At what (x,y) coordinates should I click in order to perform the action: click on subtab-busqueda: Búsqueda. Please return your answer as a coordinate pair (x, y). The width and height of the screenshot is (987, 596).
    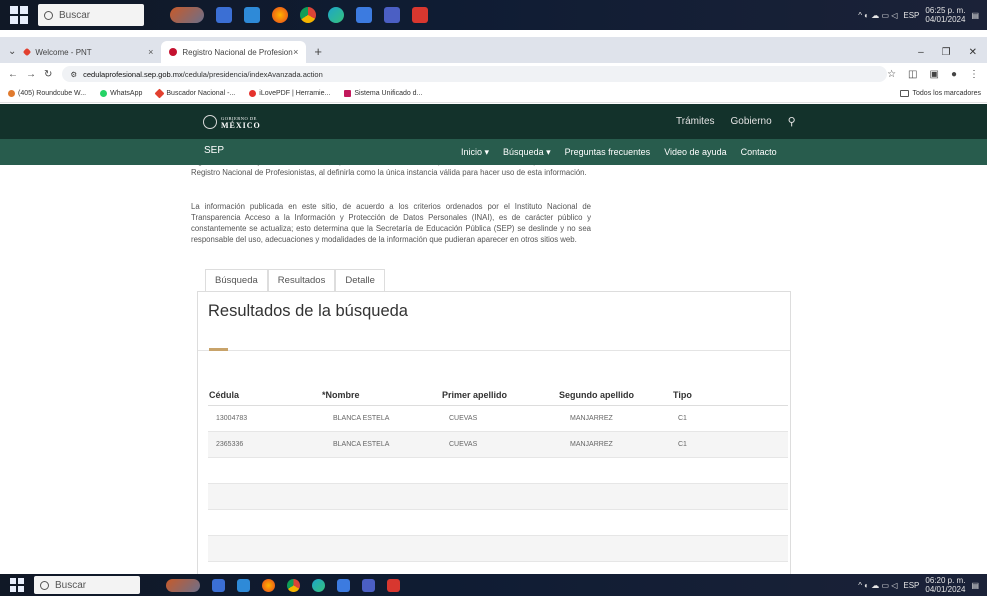
    Looking at the image, I should click on (236, 280).